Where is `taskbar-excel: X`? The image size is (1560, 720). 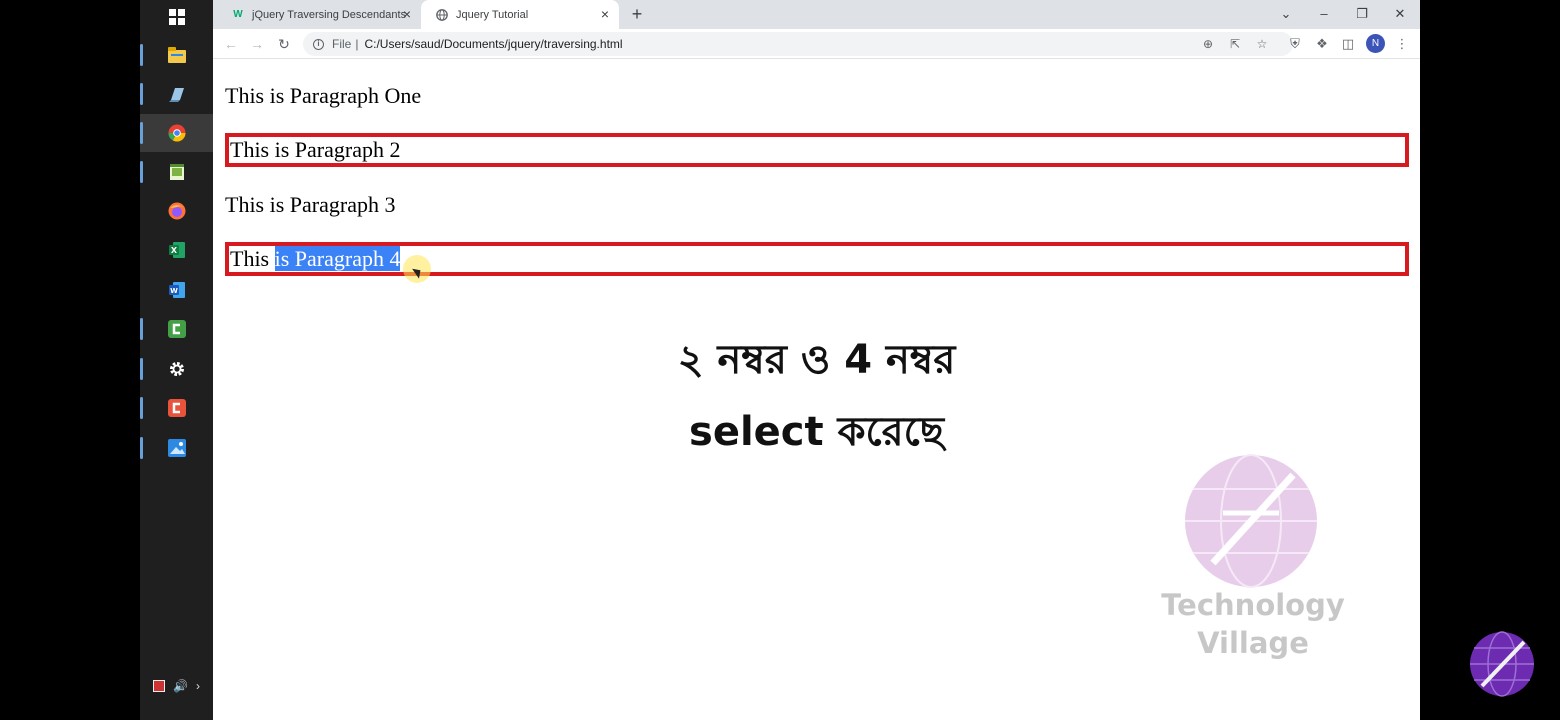
taskbar-excel: X is located at coordinates (176, 250).